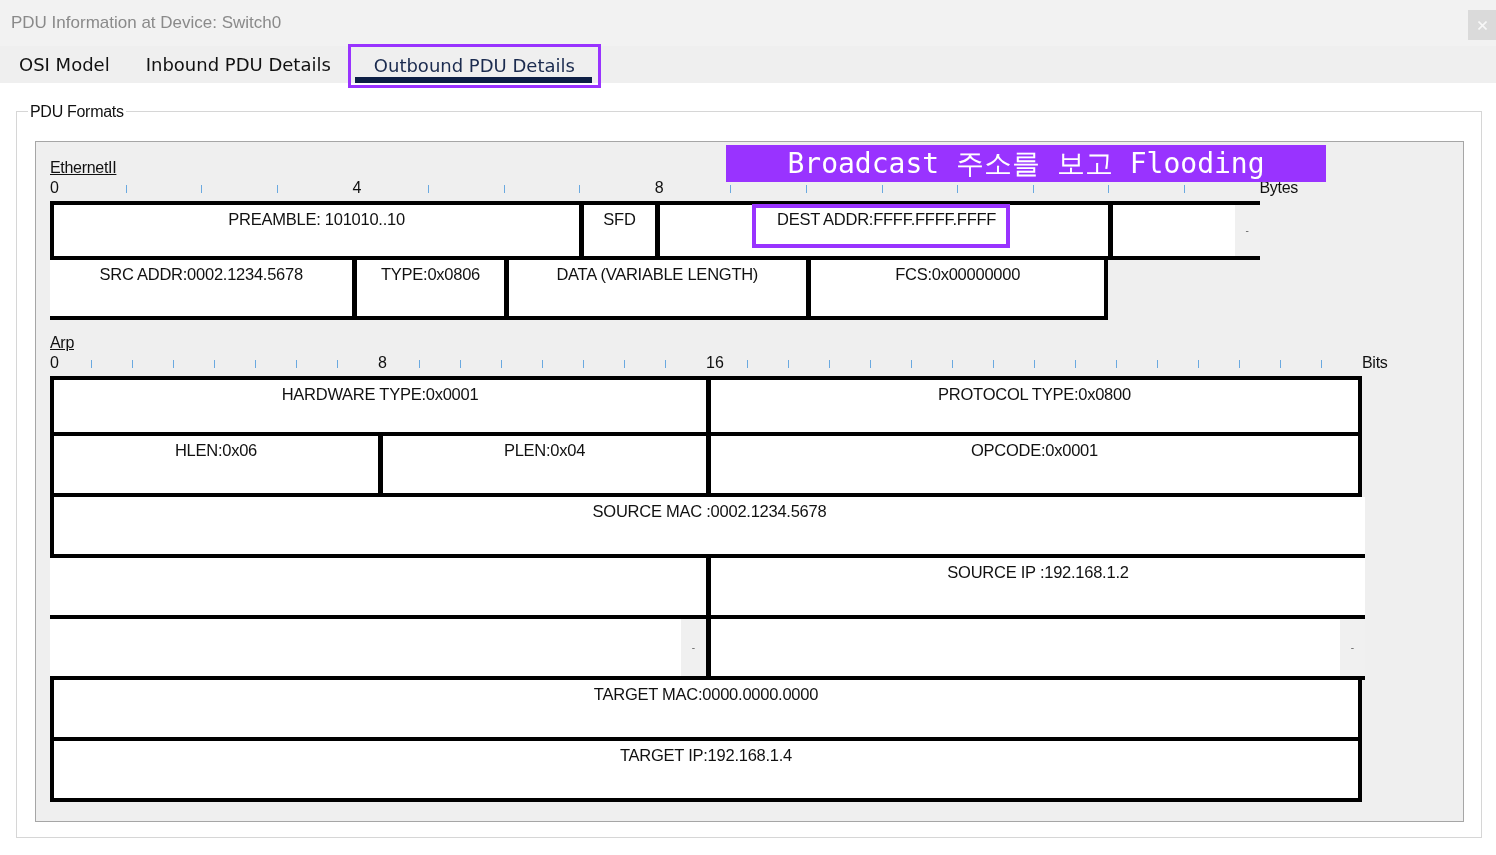  Describe the element at coordinates (544, 450) in the screenshot. I see `field-label: PLEN:0x04` at that location.